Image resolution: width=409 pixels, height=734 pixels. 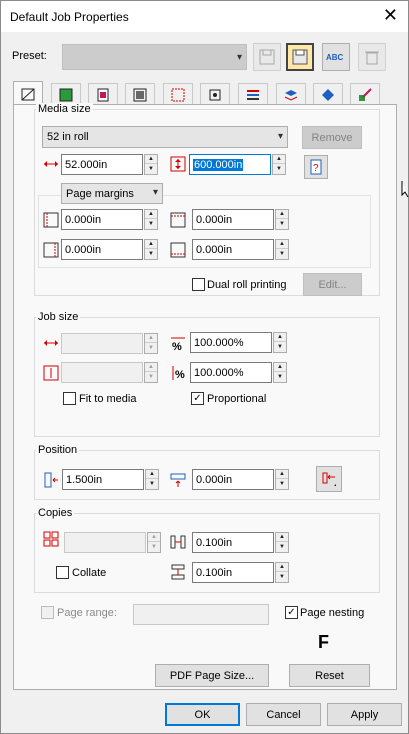 What do you see at coordinates (233, 572) in the screenshot?
I see `vertical-gap-input: 0.100in` at bounding box center [233, 572].